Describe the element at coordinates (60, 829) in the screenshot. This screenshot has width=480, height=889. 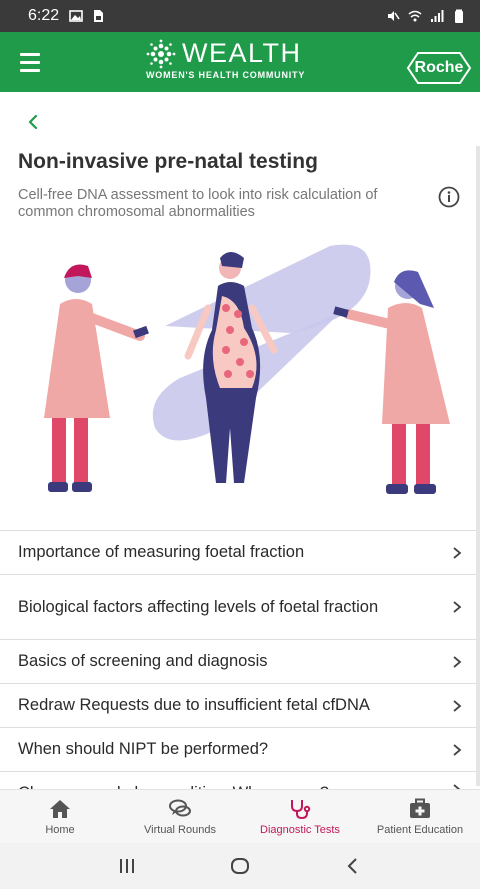
I see `nav-item-label: Home` at that location.